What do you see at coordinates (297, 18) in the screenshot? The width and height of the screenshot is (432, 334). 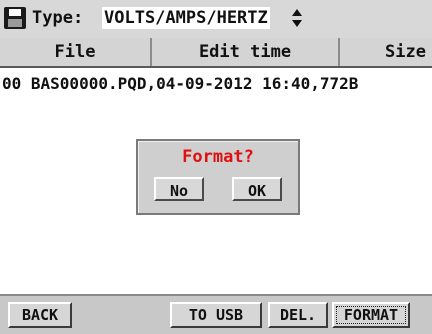 I see `up-down-arrows-icon` at bounding box center [297, 18].